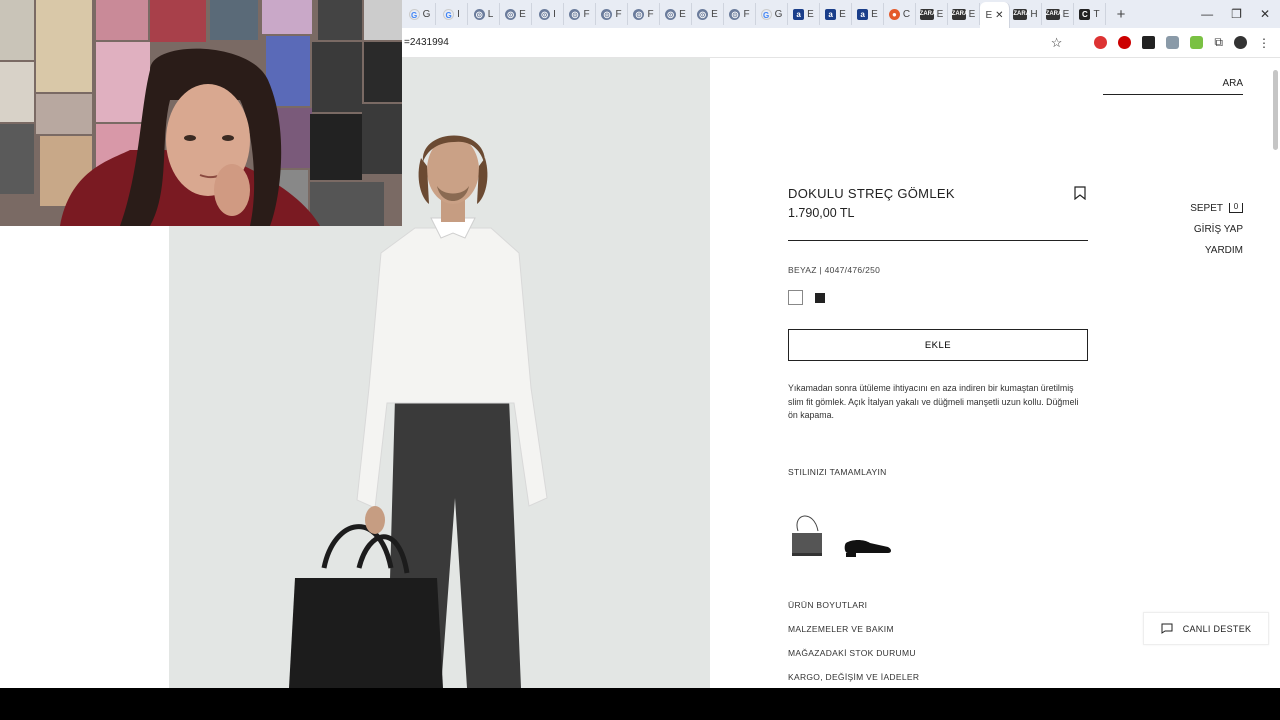  What do you see at coordinates (900, 14) in the screenshot?
I see `browser-tab: ● C` at bounding box center [900, 14].